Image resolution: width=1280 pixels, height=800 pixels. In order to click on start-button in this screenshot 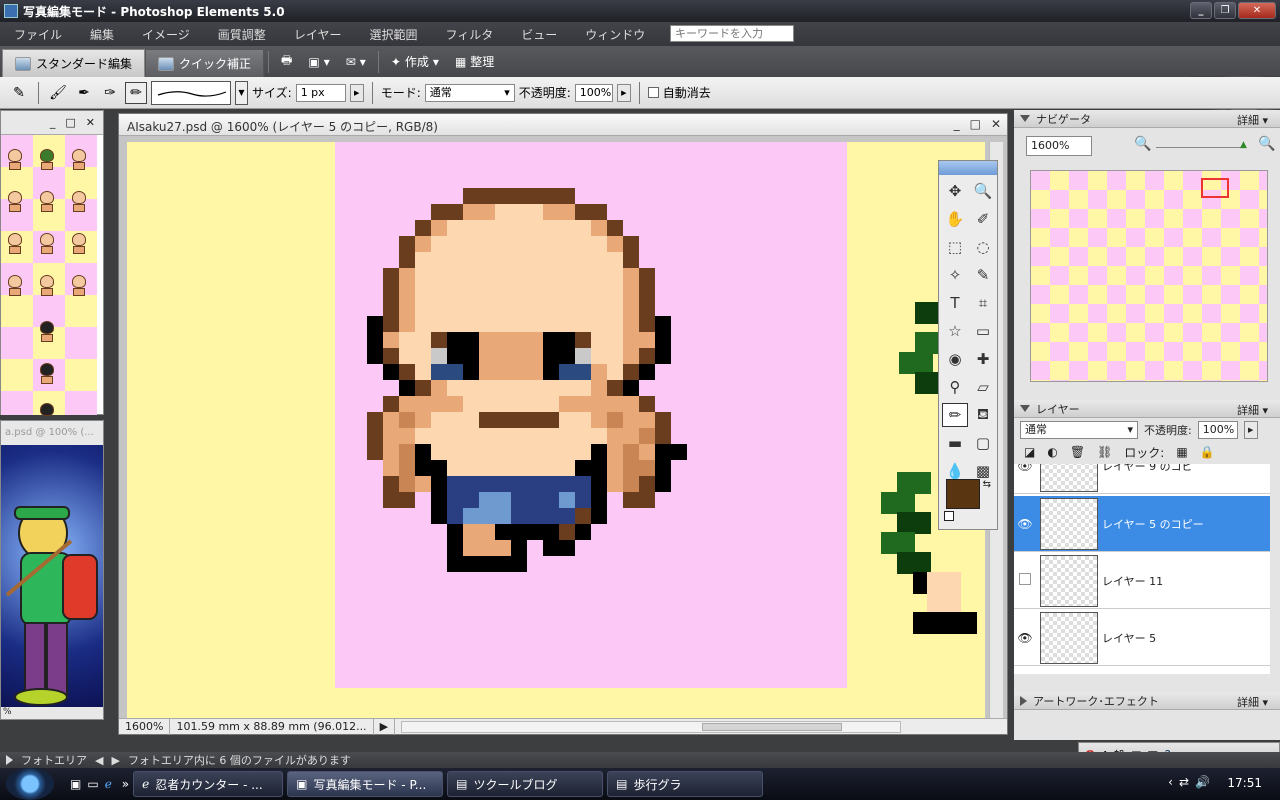, I will do `click(30, 784)`.